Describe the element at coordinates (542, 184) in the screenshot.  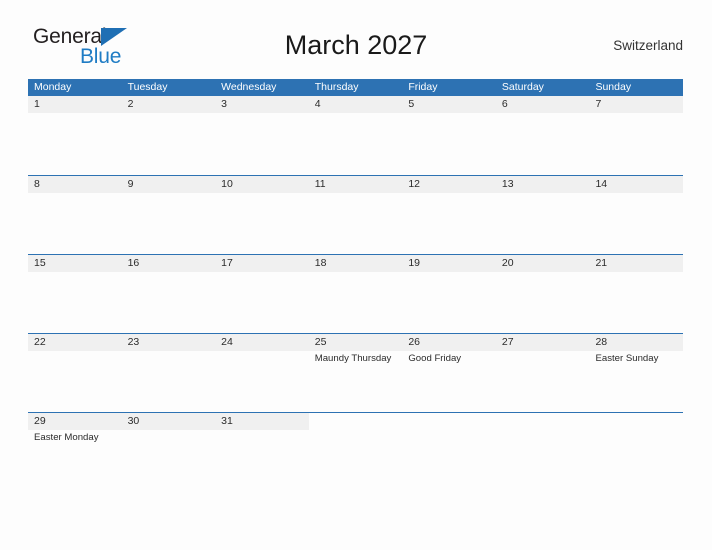
I see `day-number-strip: 13` at that location.